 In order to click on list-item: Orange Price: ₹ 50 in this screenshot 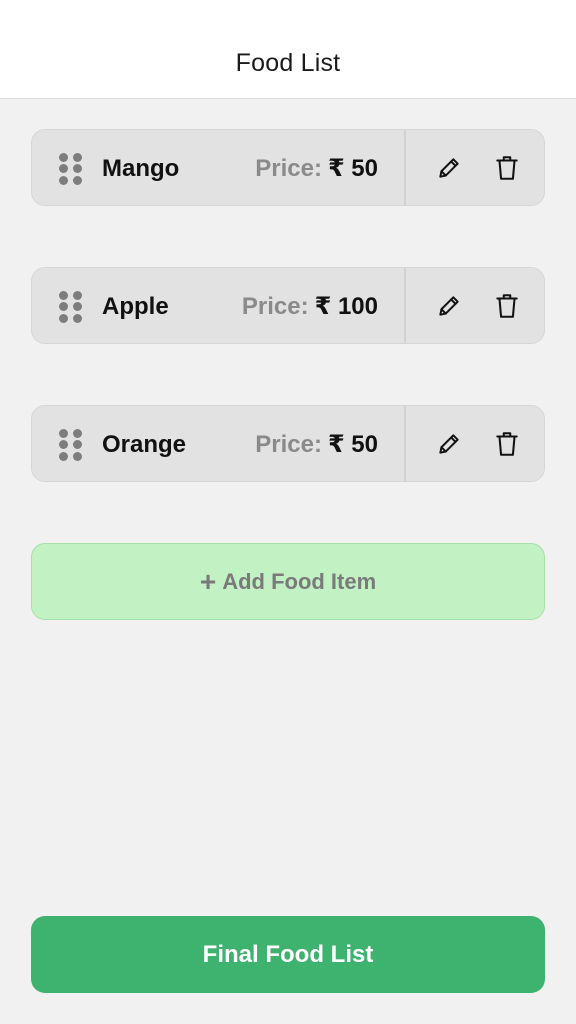, I will do `click(288, 443)`.